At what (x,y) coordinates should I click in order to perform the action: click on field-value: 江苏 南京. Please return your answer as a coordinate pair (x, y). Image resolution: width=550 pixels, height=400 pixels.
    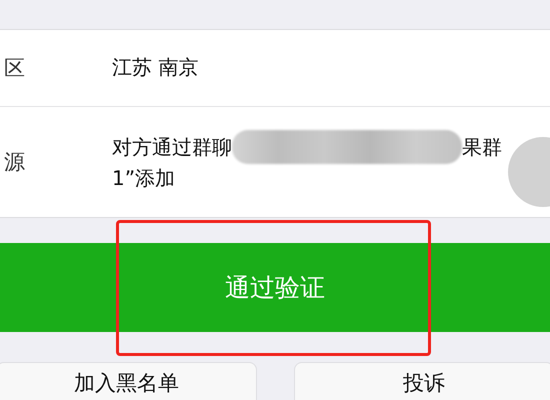
    Looking at the image, I should click on (155, 68).